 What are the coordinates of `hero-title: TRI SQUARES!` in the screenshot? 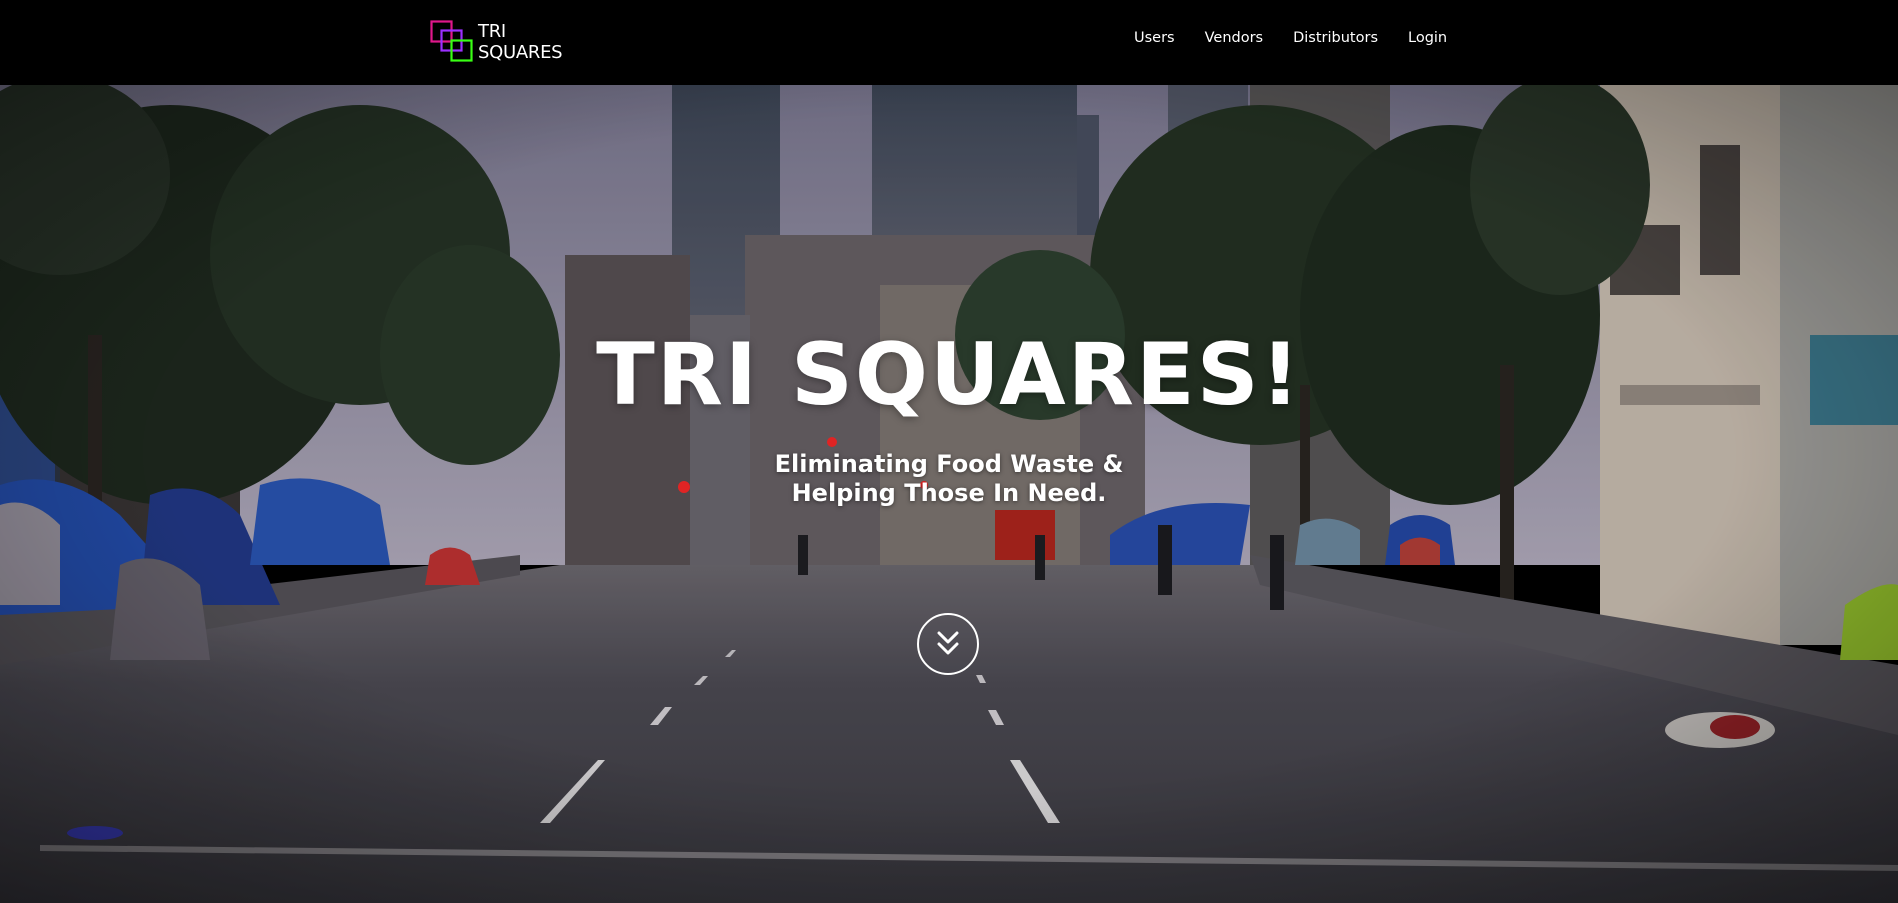 It's located at (949, 375).